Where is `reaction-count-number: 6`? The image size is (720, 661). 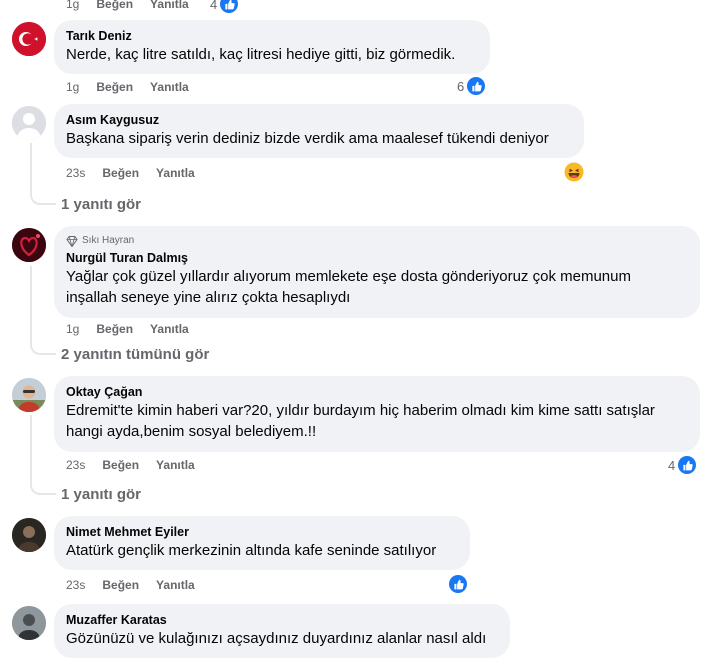
reaction-count-number: 6 is located at coordinates (461, 86).